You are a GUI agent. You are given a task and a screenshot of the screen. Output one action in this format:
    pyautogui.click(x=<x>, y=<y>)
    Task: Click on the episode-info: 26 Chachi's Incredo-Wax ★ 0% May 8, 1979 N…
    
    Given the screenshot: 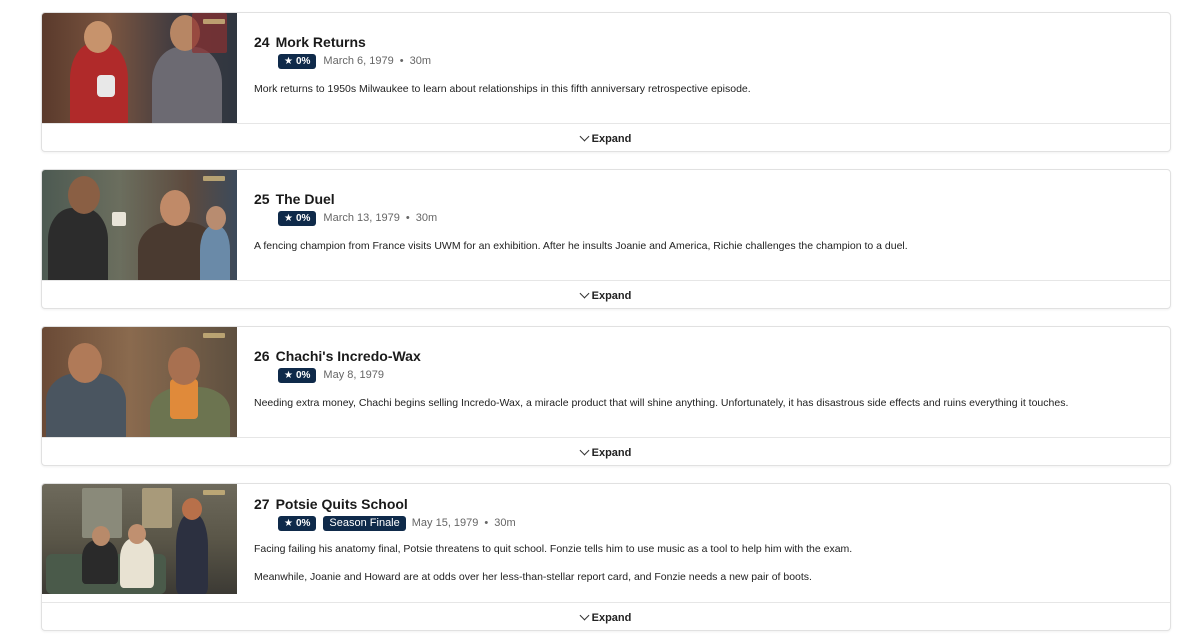 What is the action you would take?
    pyautogui.click(x=703, y=382)
    